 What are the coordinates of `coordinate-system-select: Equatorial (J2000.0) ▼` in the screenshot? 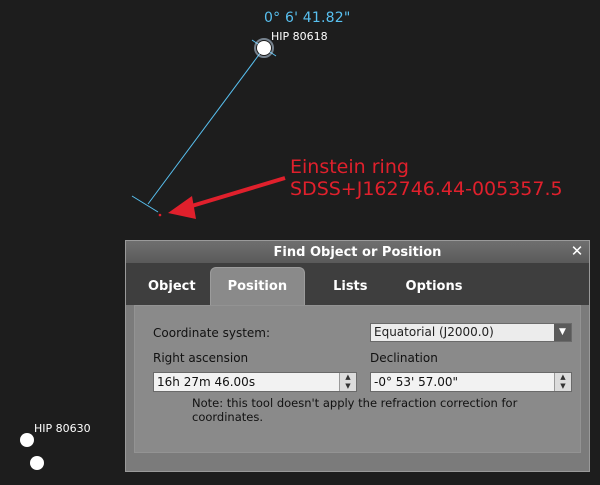 It's located at (471, 332).